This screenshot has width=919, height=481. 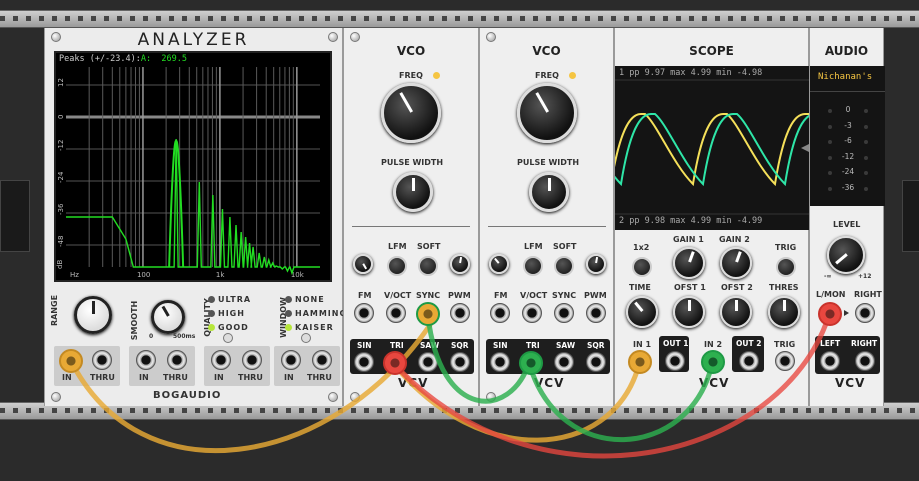 What do you see at coordinates (459, 295) in the screenshot?
I see `vco1-pwm-label: PWM` at bounding box center [459, 295].